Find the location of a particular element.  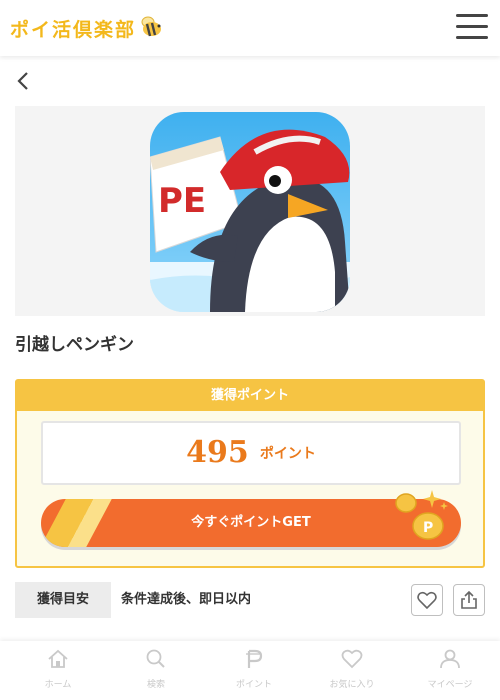

app-icon-image: PE is located at coordinates (250, 212).